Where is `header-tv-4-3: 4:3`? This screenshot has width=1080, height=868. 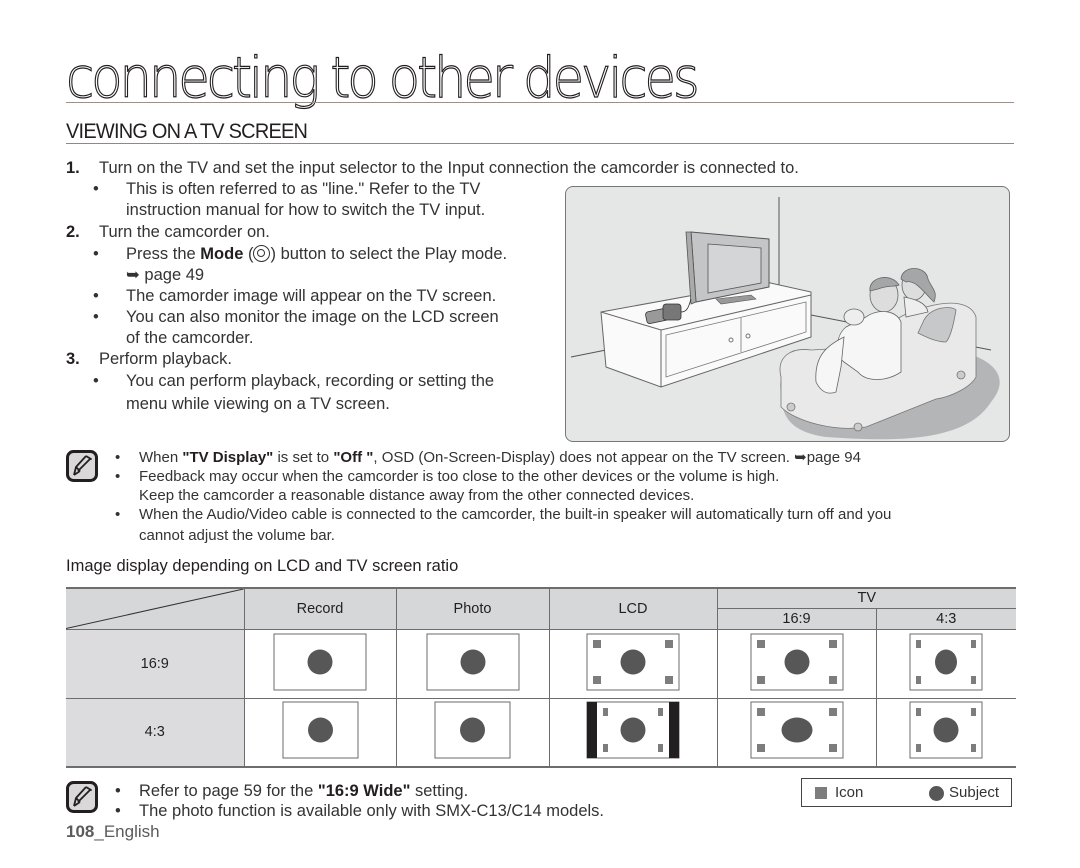
header-tv-4-3: 4:3 is located at coordinates (945, 618).